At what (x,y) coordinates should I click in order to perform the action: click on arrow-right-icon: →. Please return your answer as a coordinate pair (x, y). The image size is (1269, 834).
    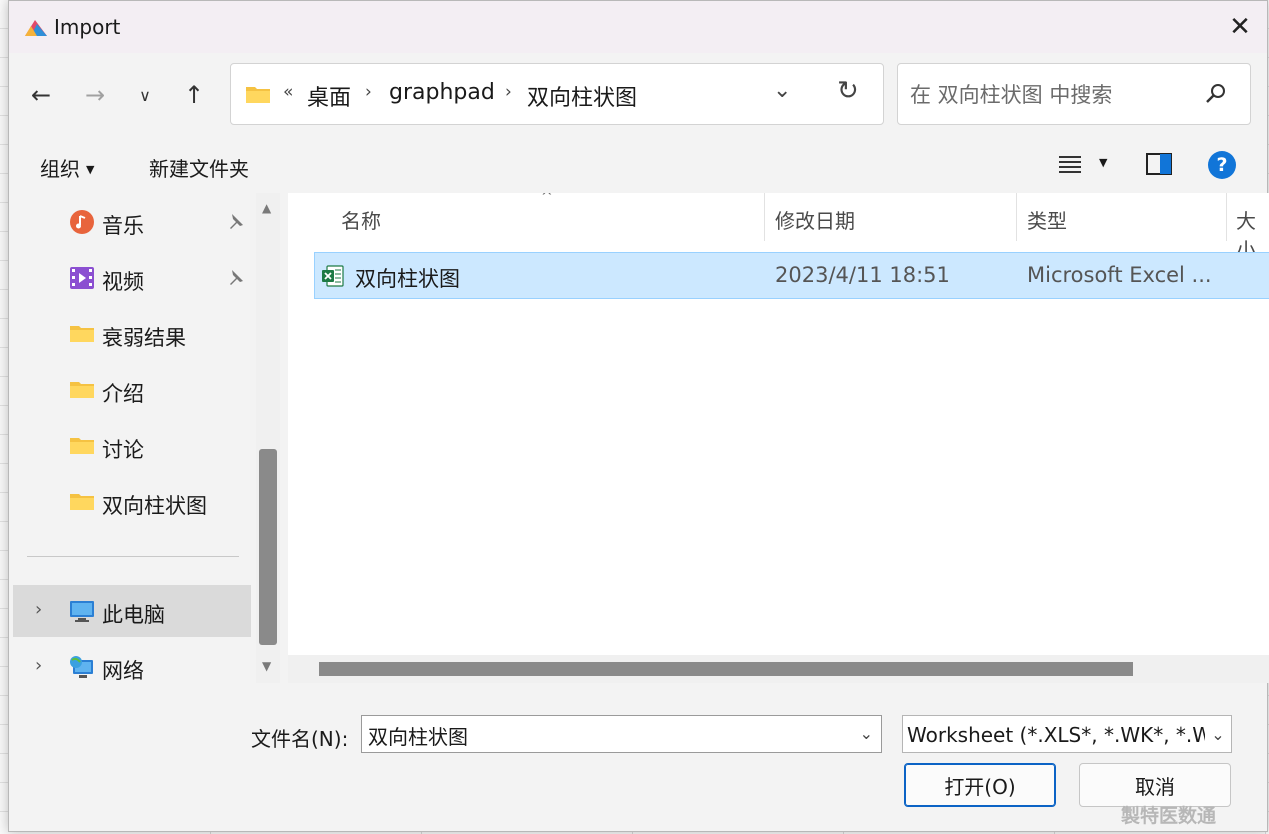
    Looking at the image, I should click on (95, 95).